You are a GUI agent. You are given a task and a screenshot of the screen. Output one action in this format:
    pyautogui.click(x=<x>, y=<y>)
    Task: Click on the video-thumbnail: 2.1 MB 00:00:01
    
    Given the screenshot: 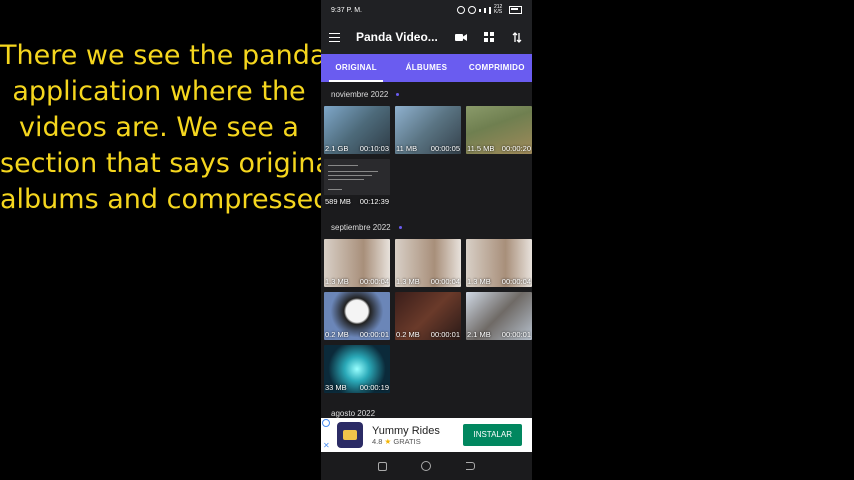 What is the action you would take?
    pyautogui.click(x=499, y=316)
    